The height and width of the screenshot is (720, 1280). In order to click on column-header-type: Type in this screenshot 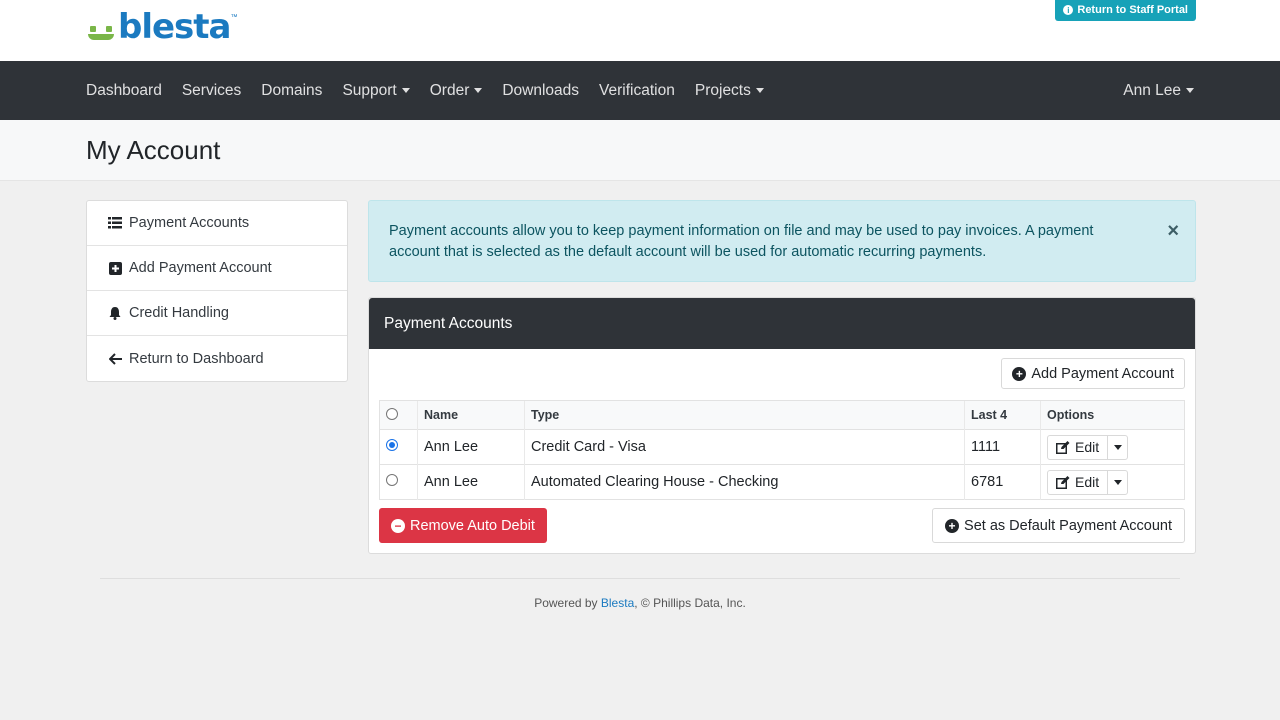, I will do `click(744, 415)`.